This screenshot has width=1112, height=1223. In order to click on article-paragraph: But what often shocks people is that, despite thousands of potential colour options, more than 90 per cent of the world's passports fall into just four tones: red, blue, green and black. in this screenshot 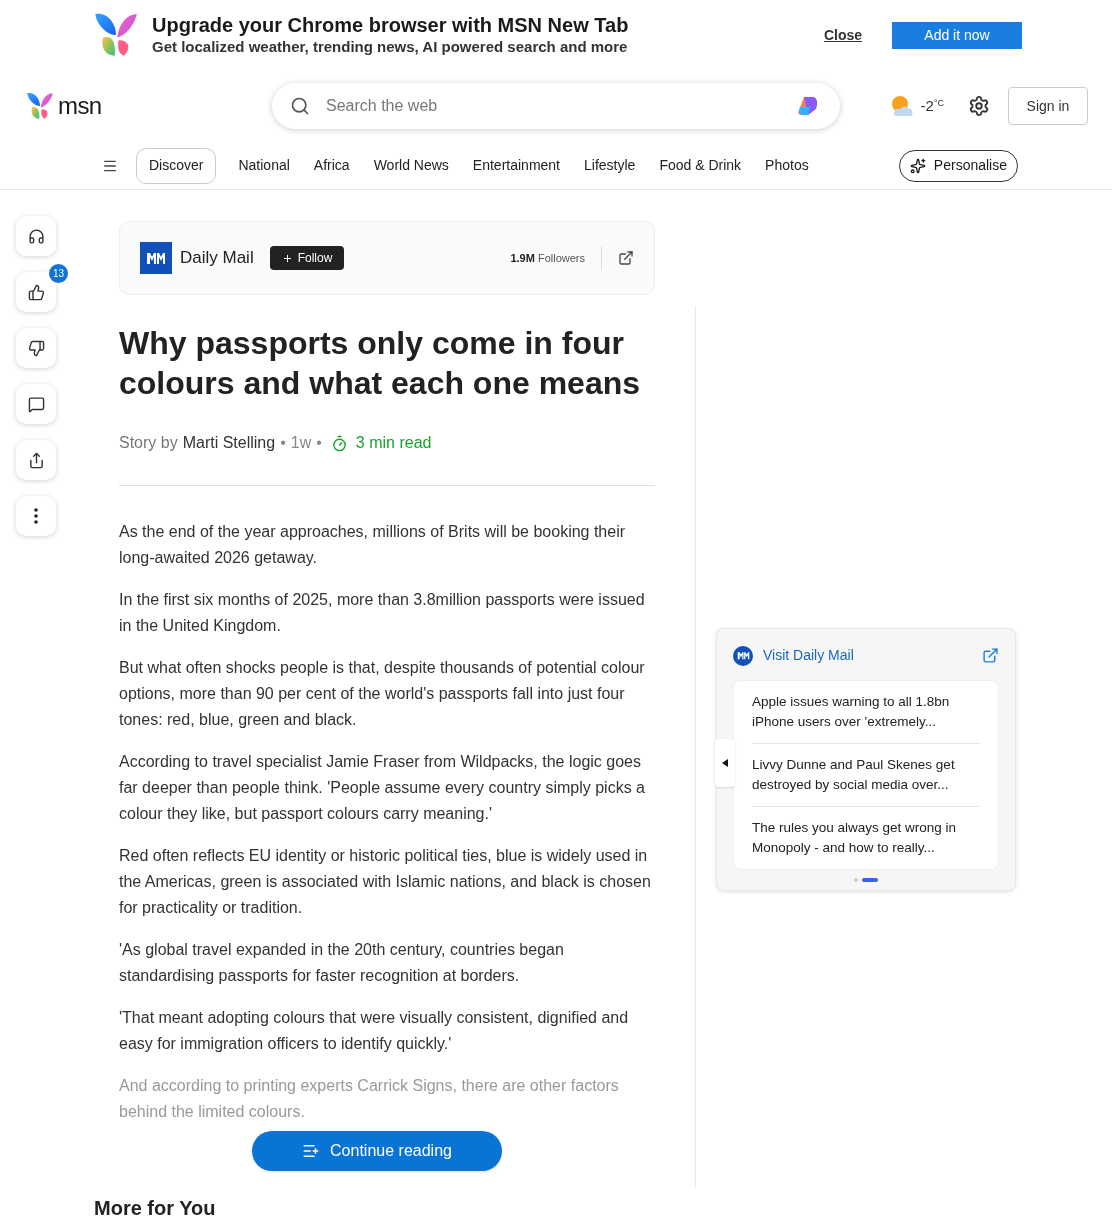, I will do `click(382, 694)`.